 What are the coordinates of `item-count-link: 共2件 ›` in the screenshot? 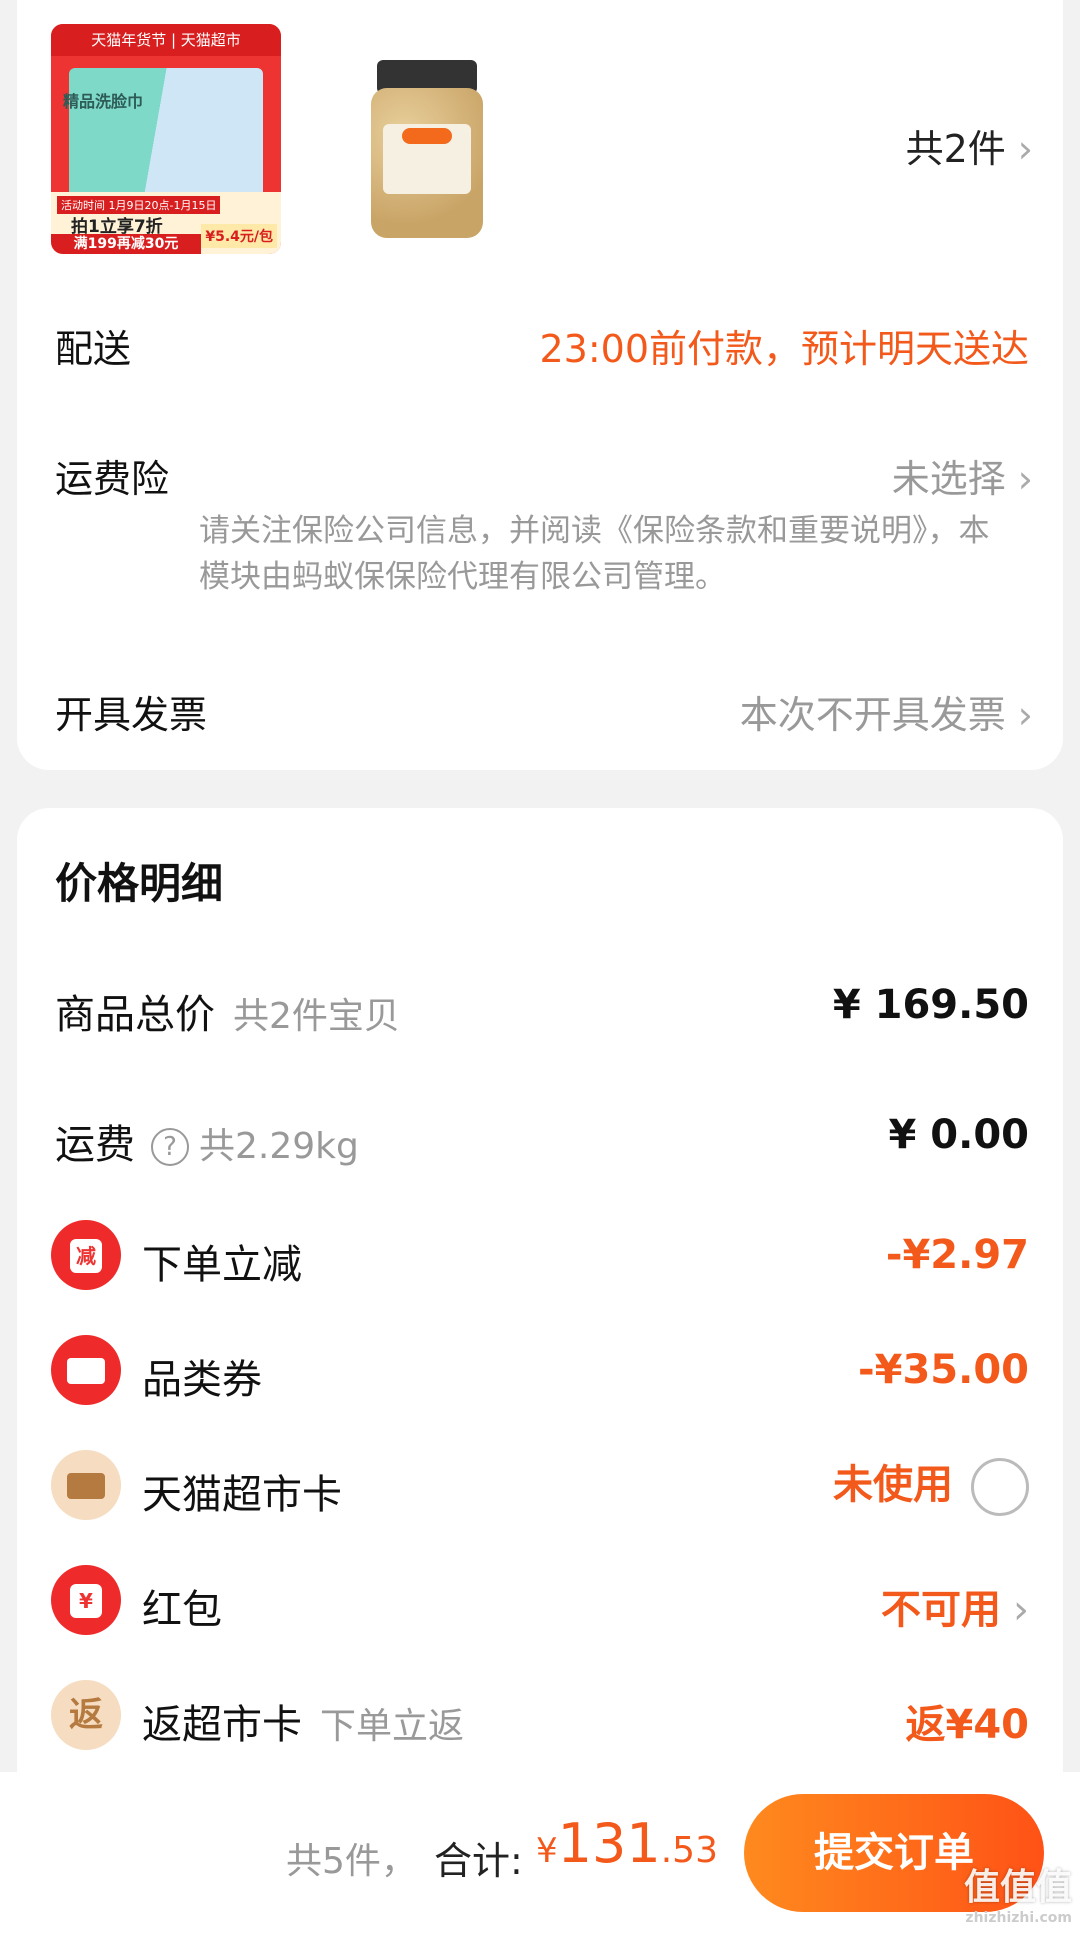 It's located at (969, 145).